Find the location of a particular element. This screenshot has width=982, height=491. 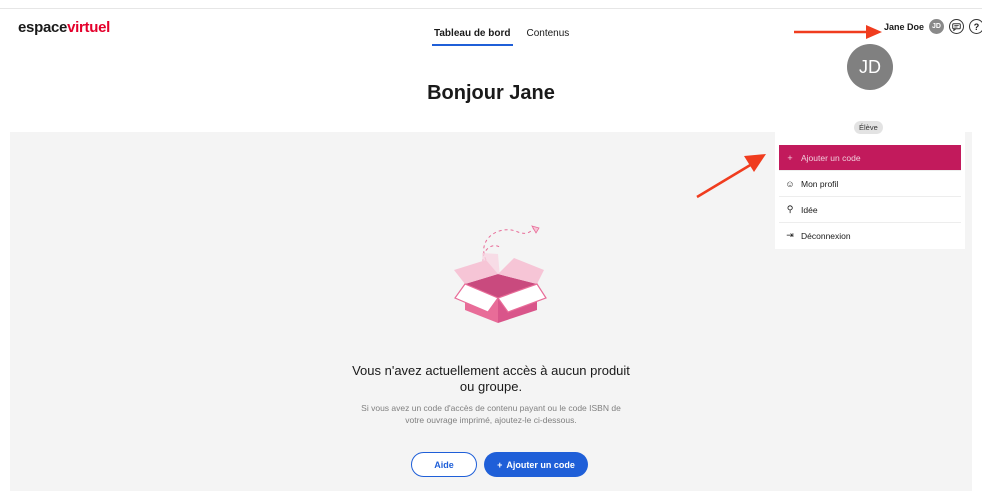

logo: espacevirtuel is located at coordinates (64, 27).